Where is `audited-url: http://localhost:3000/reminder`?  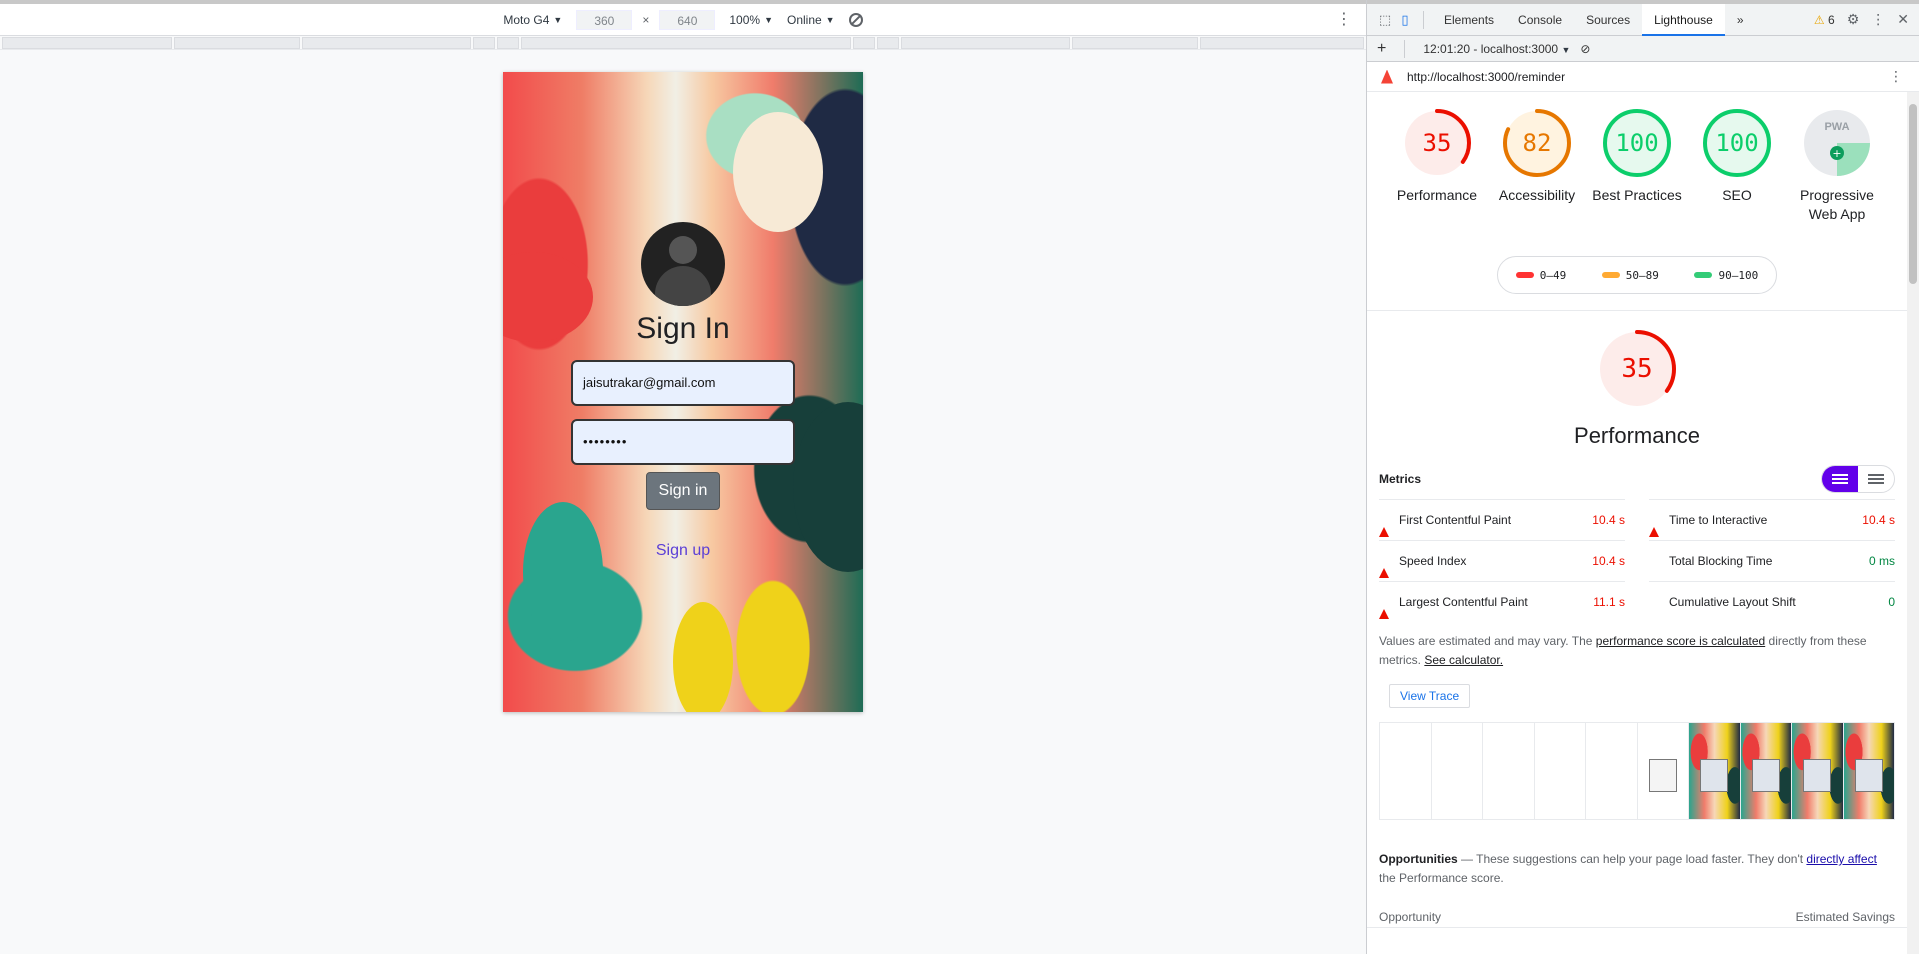 audited-url: http://localhost:3000/reminder is located at coordinates (1486, 76).